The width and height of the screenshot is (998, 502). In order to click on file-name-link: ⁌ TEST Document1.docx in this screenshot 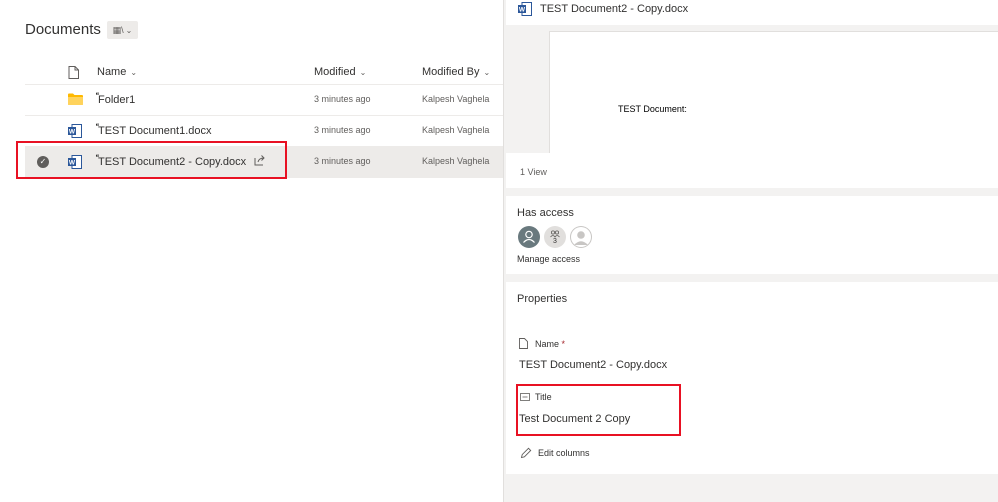, I will do `click(153, 128)`.